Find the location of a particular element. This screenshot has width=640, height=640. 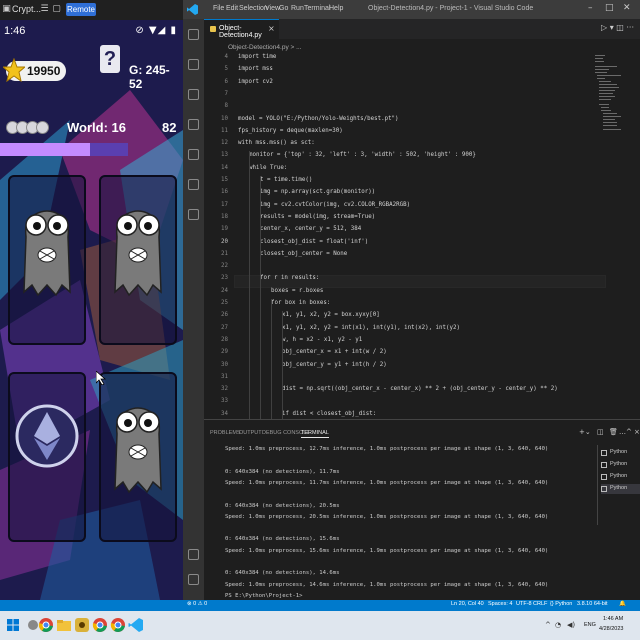

run-split-actions-icon: ▷ ▾ ◫ ··· is located at coordinates (617, 27).